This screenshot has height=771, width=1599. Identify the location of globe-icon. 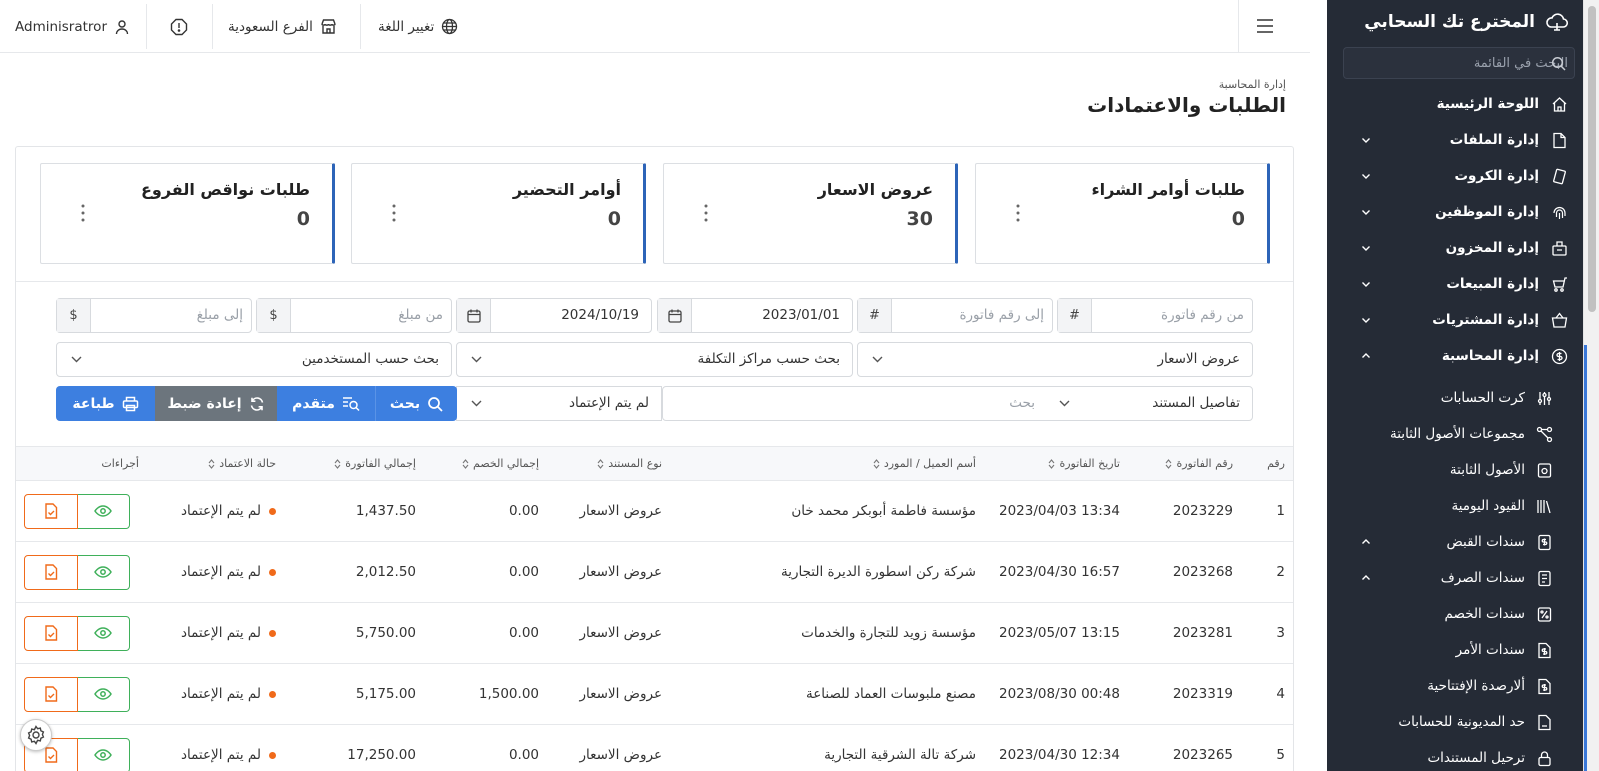
(450, 26).